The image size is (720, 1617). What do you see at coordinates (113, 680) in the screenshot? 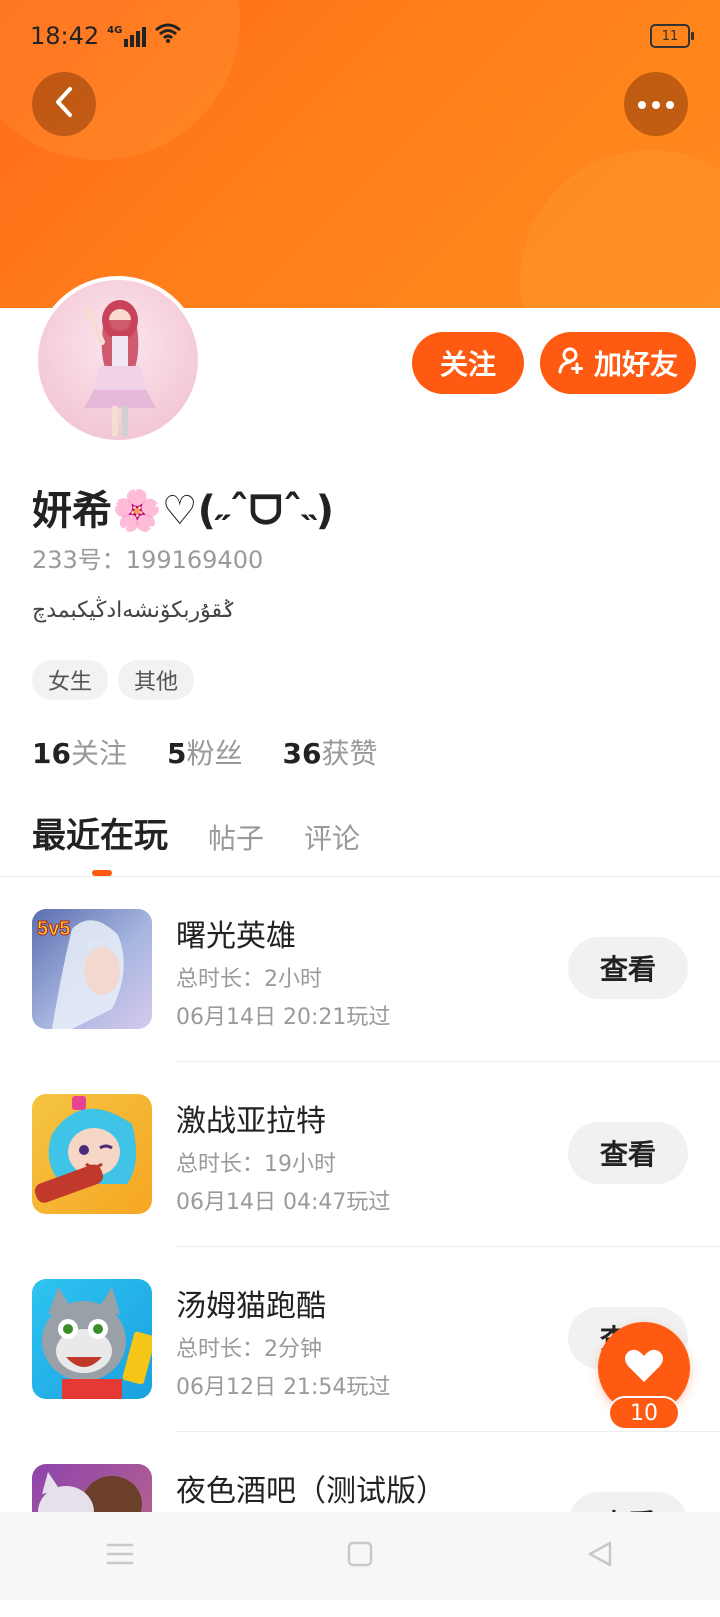
I see `profile-tags: 女生 其他` at bounding box center [113, 680].